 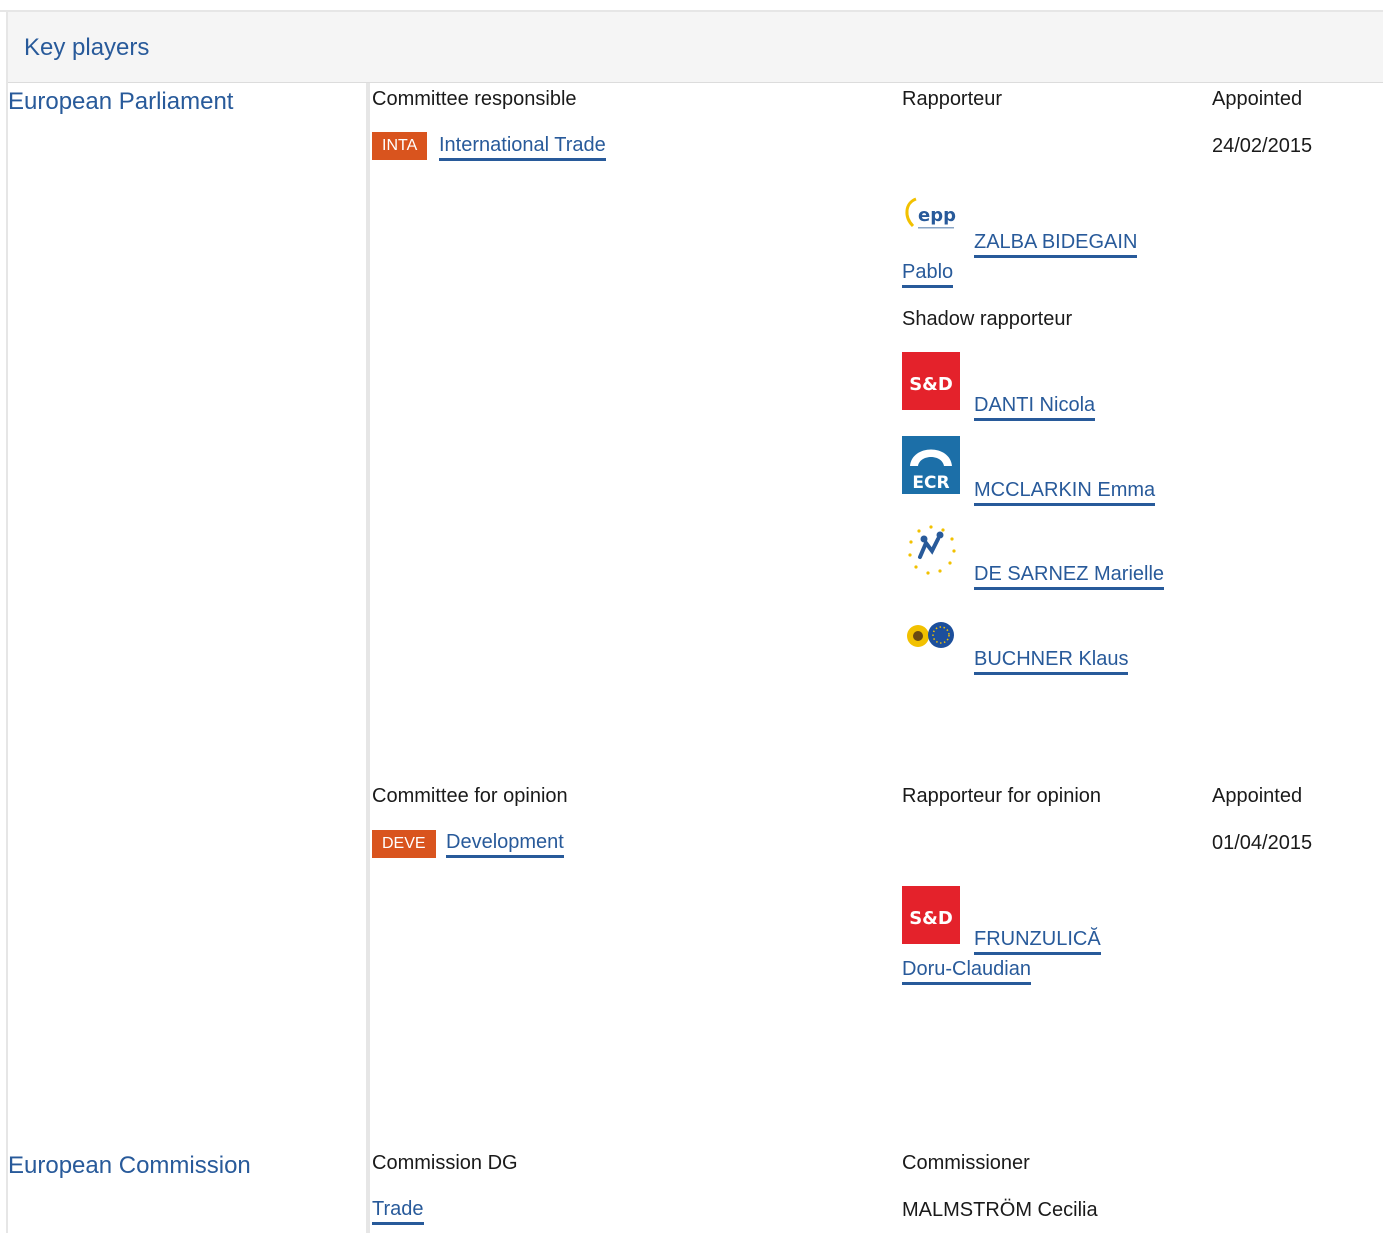 What do you see at coordinates (522, 147) in the screenshot?
I see `committee-link-international-trade: International Trade` at bounding box center [522, 147].